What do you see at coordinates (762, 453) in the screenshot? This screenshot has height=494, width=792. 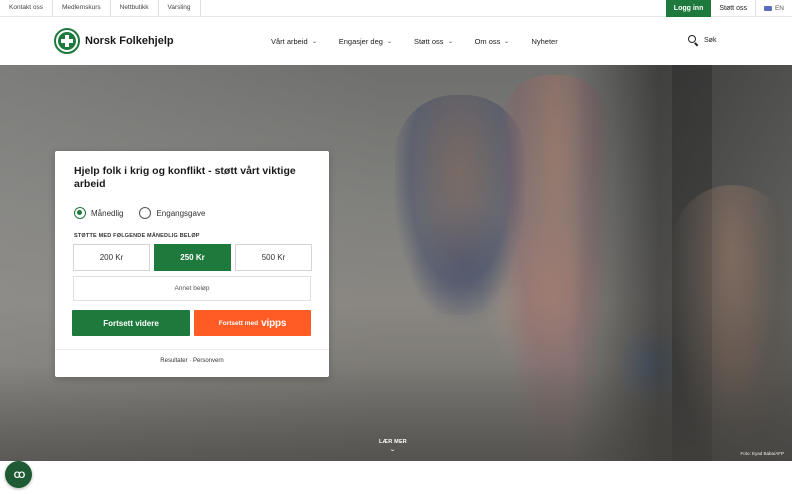 I see `photo-credit: Foto: Eyad Baba/AFP` at bounding box center [762, 453].